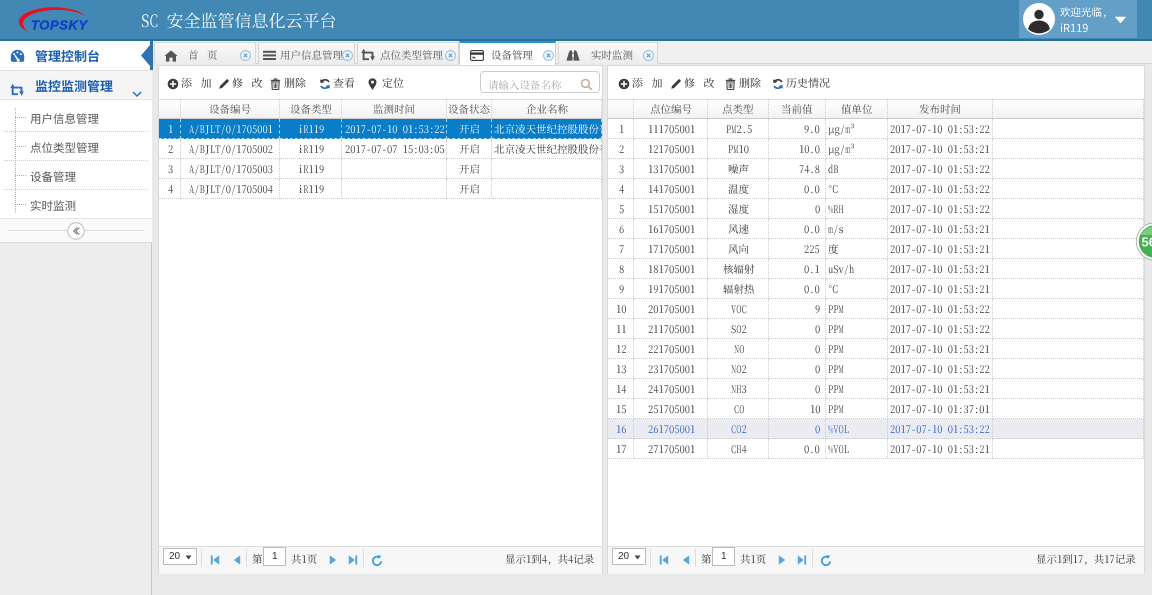  Describe the element at coordinates (60, 25) in the screenshot. I see `svg-text: TOPSKY` at that location.